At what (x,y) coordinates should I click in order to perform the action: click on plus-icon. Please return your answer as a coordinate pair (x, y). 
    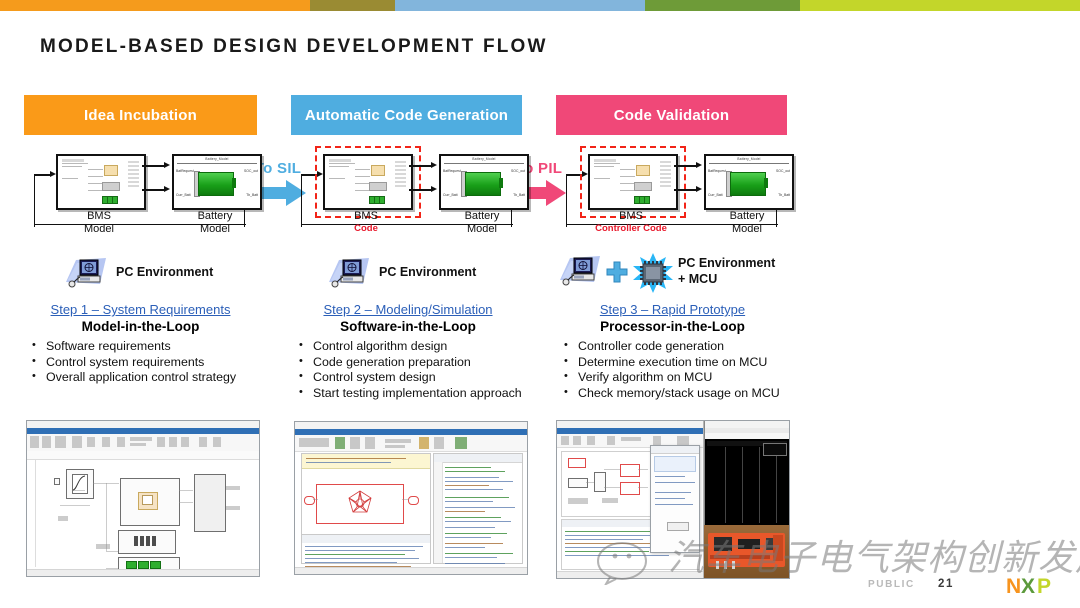
    Looking at the image, I should click on (617, 272).